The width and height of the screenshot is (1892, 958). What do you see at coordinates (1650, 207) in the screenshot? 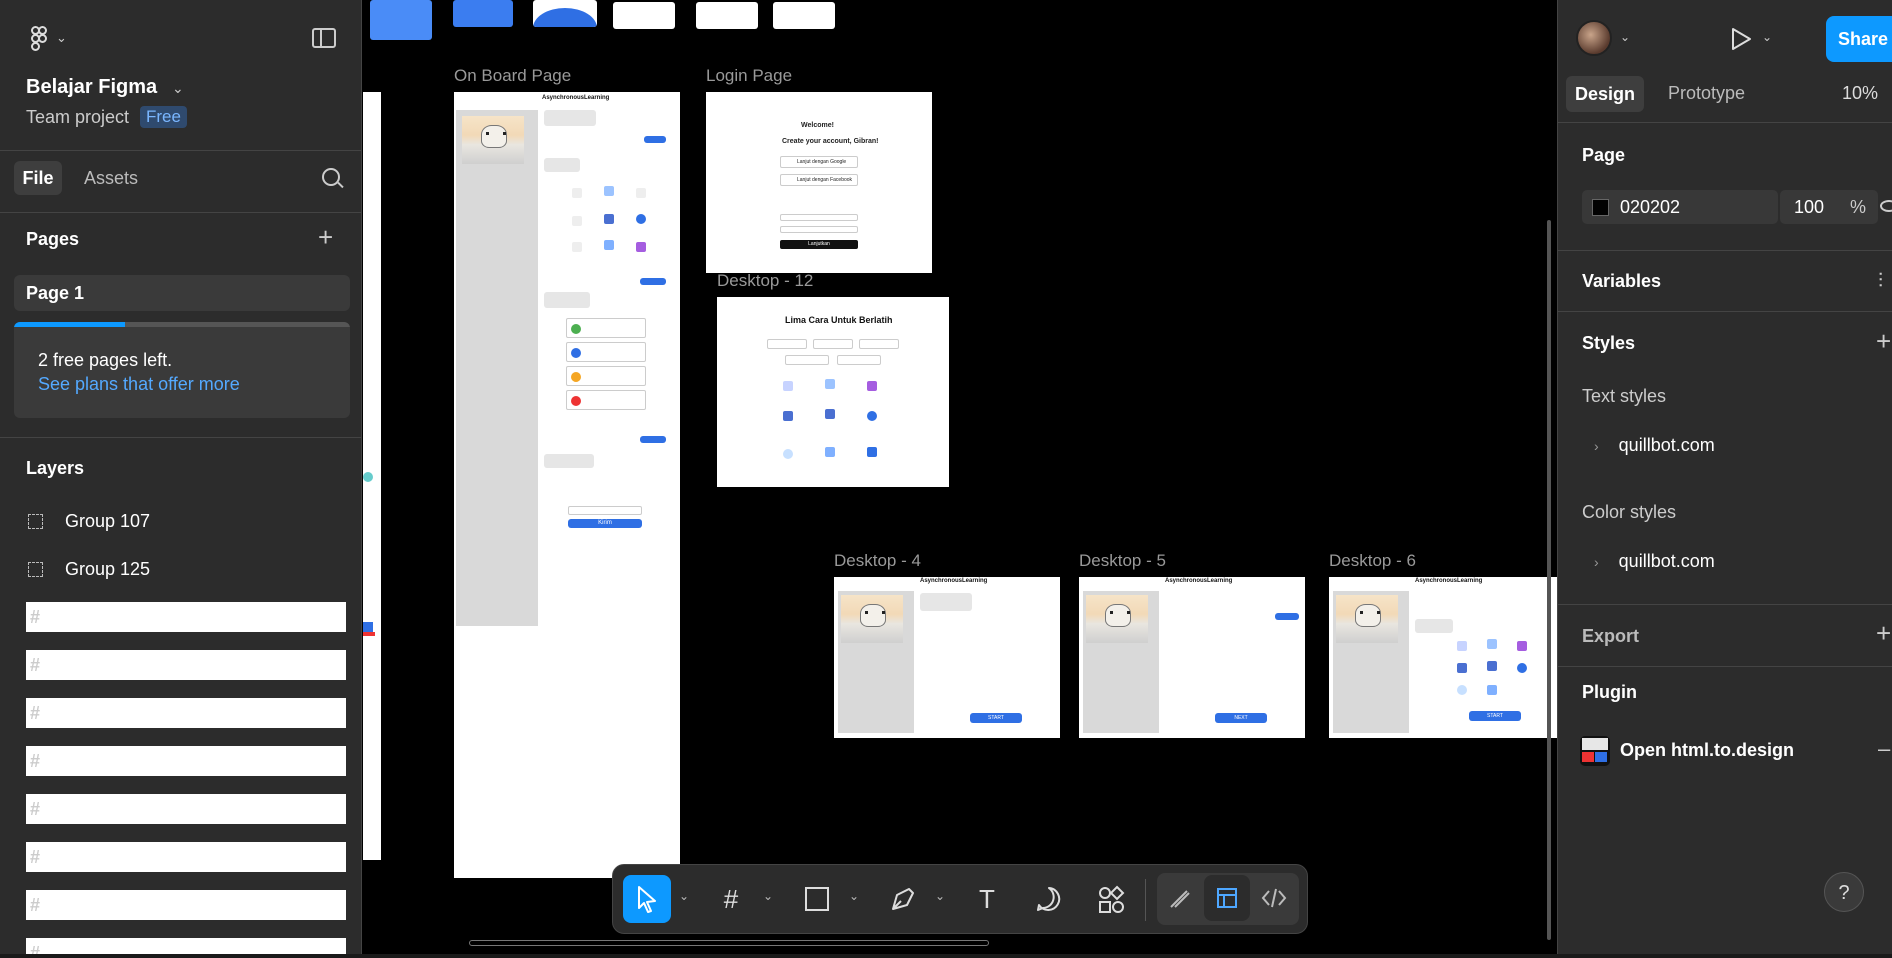
I see `page-color-value: 020202` at bounding box center [1650, 207].